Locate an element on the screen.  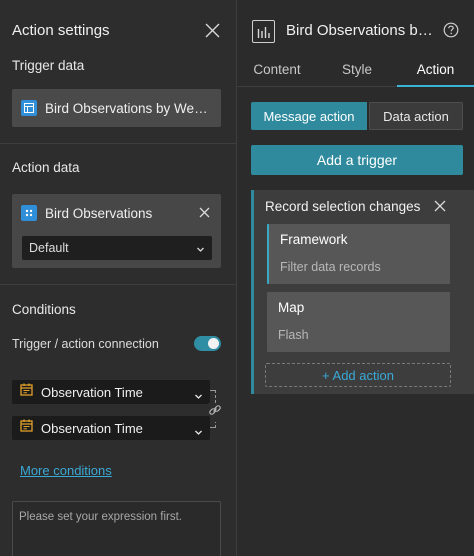
add-action-button: + Add action is located at coordinates (358, 375).